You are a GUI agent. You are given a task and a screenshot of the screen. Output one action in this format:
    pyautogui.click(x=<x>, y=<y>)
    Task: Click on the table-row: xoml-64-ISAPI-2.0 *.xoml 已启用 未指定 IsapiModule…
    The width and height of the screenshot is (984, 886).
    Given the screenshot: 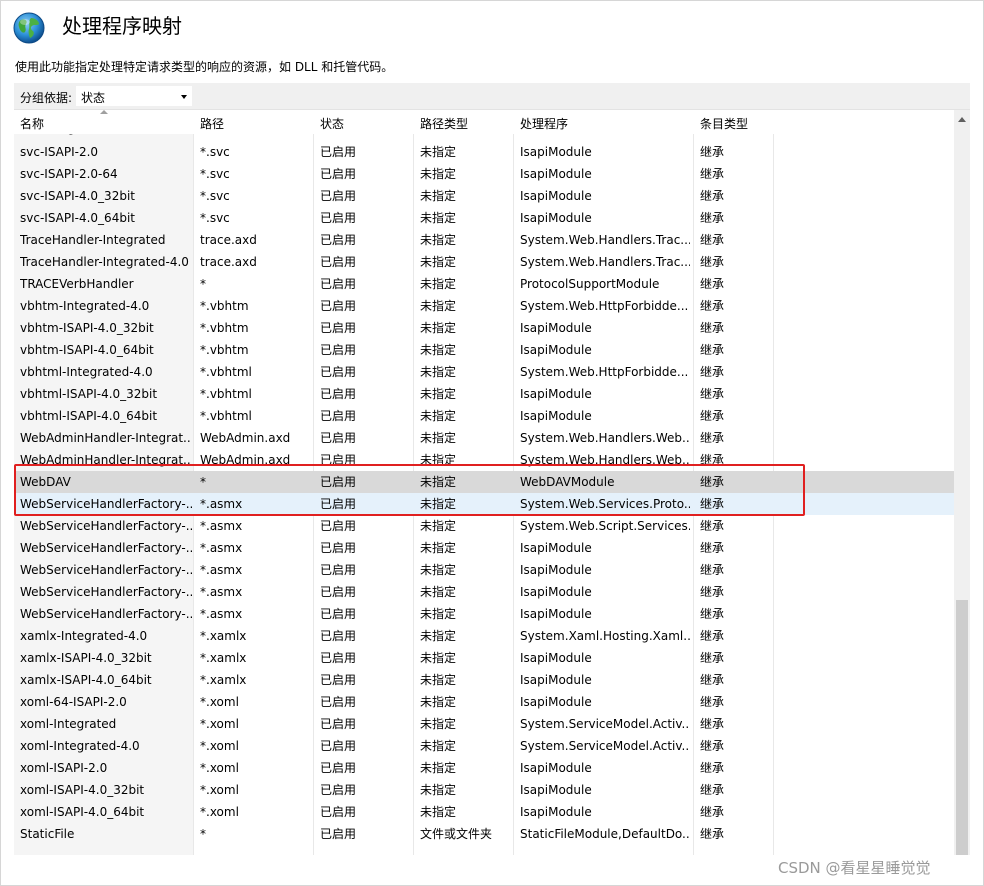 What is the action you would take?
    pyautogui.click(x=484, y=702)
    